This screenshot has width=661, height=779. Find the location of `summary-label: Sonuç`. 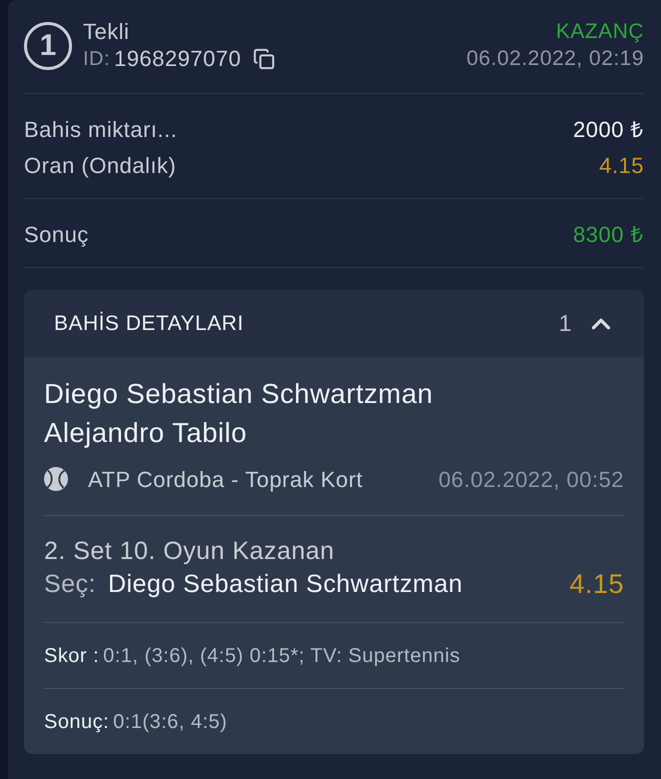

summary-label: Sonuç is located at coordinates (56, 234).